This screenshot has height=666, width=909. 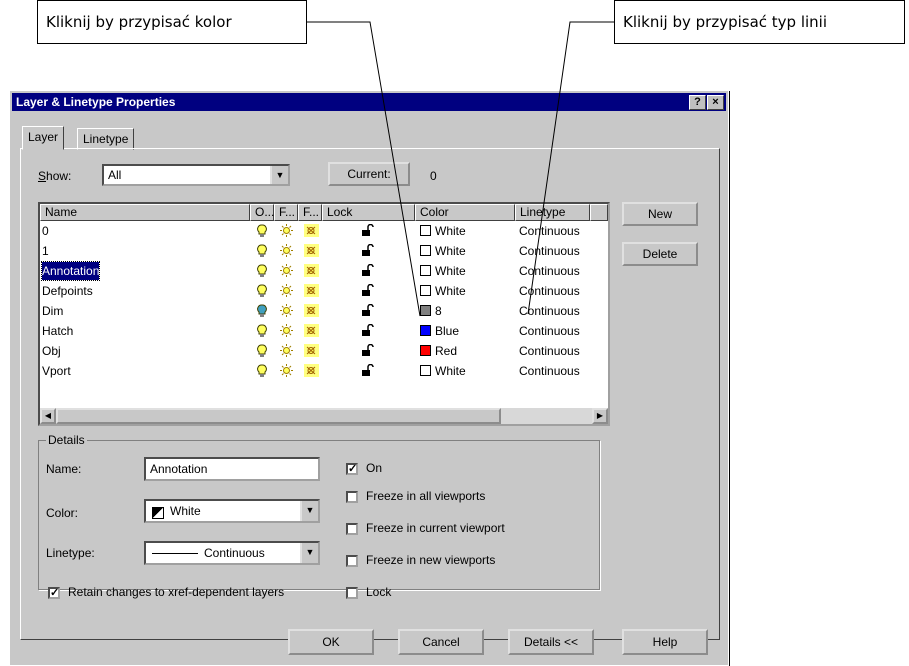 I want to click on help-button: Help, so click(x=665, y=642).